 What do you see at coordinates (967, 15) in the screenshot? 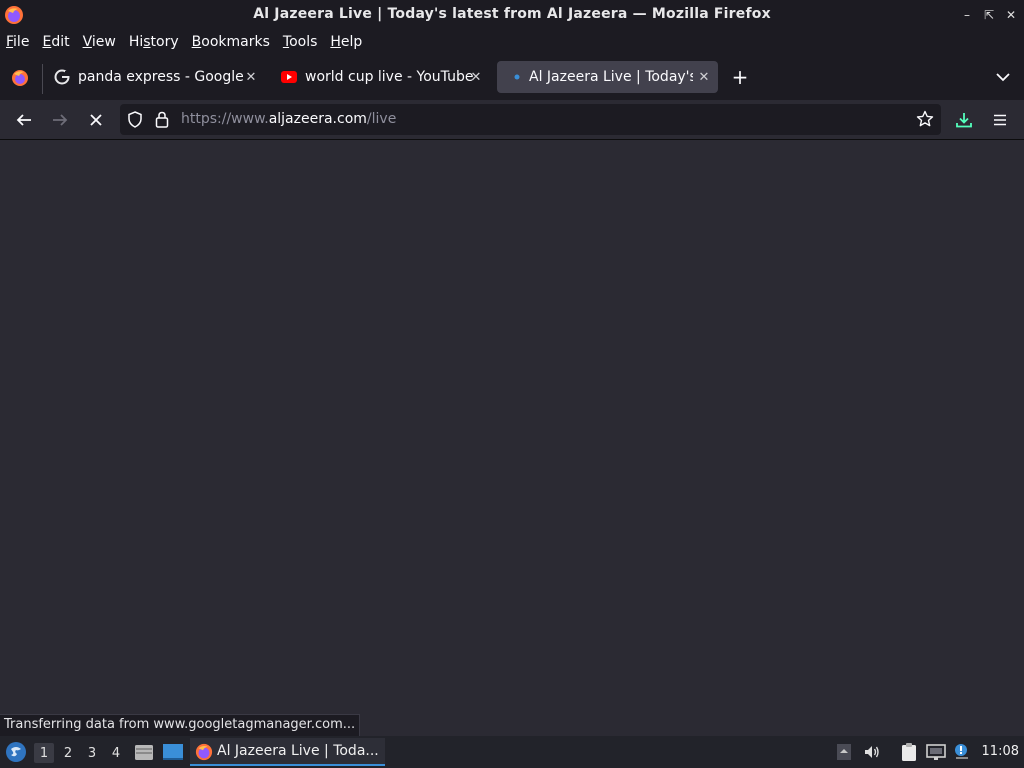
I see `minimize-icon: –` at bounding box center [967, 15].